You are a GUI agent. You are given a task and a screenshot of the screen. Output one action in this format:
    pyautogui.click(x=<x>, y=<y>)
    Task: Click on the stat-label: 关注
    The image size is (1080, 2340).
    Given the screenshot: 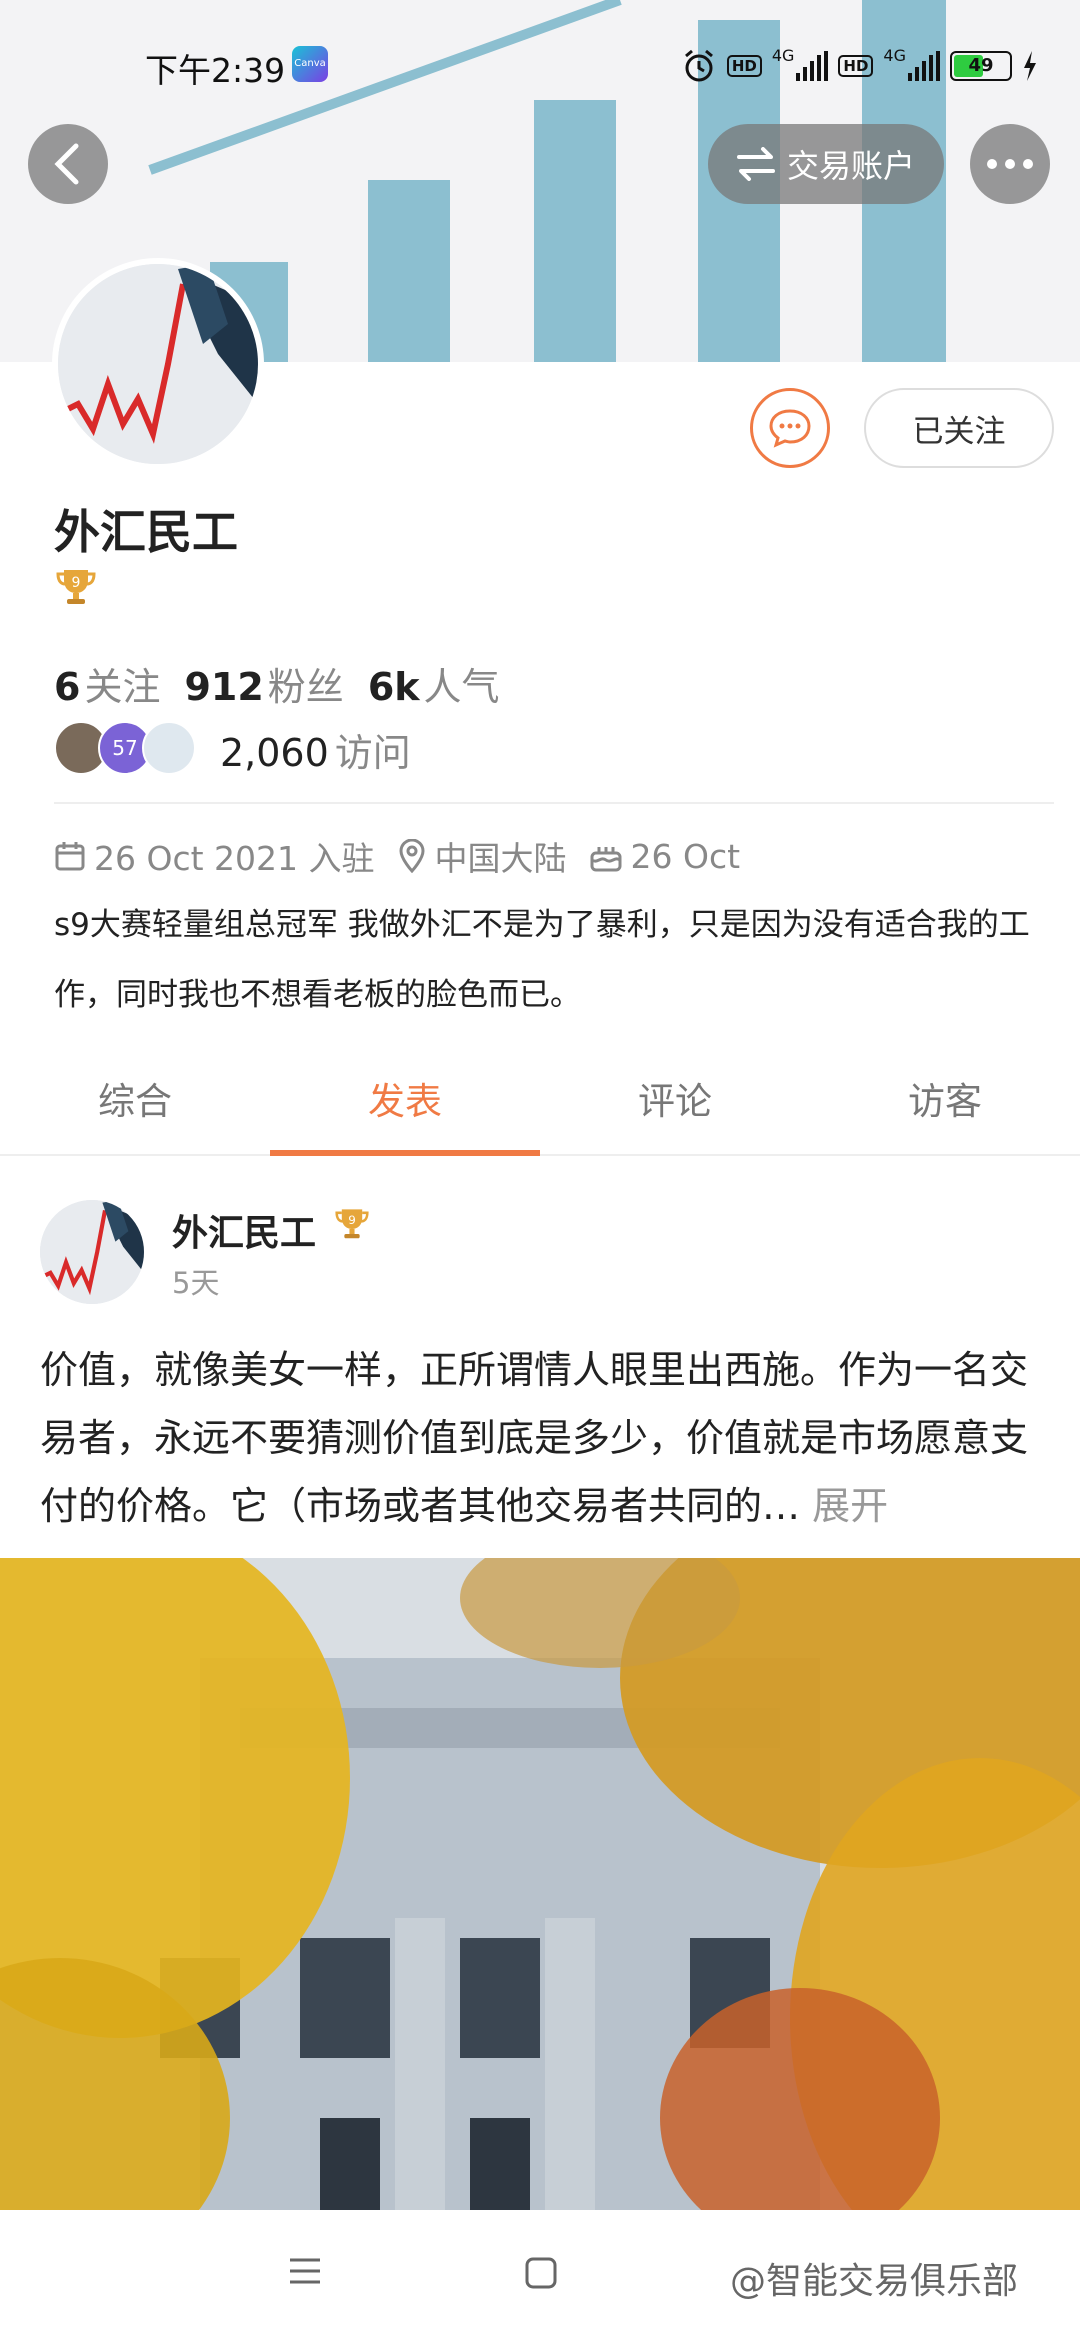 What is the action you would take?
    pyautogui.click(x=122, y=687)
    